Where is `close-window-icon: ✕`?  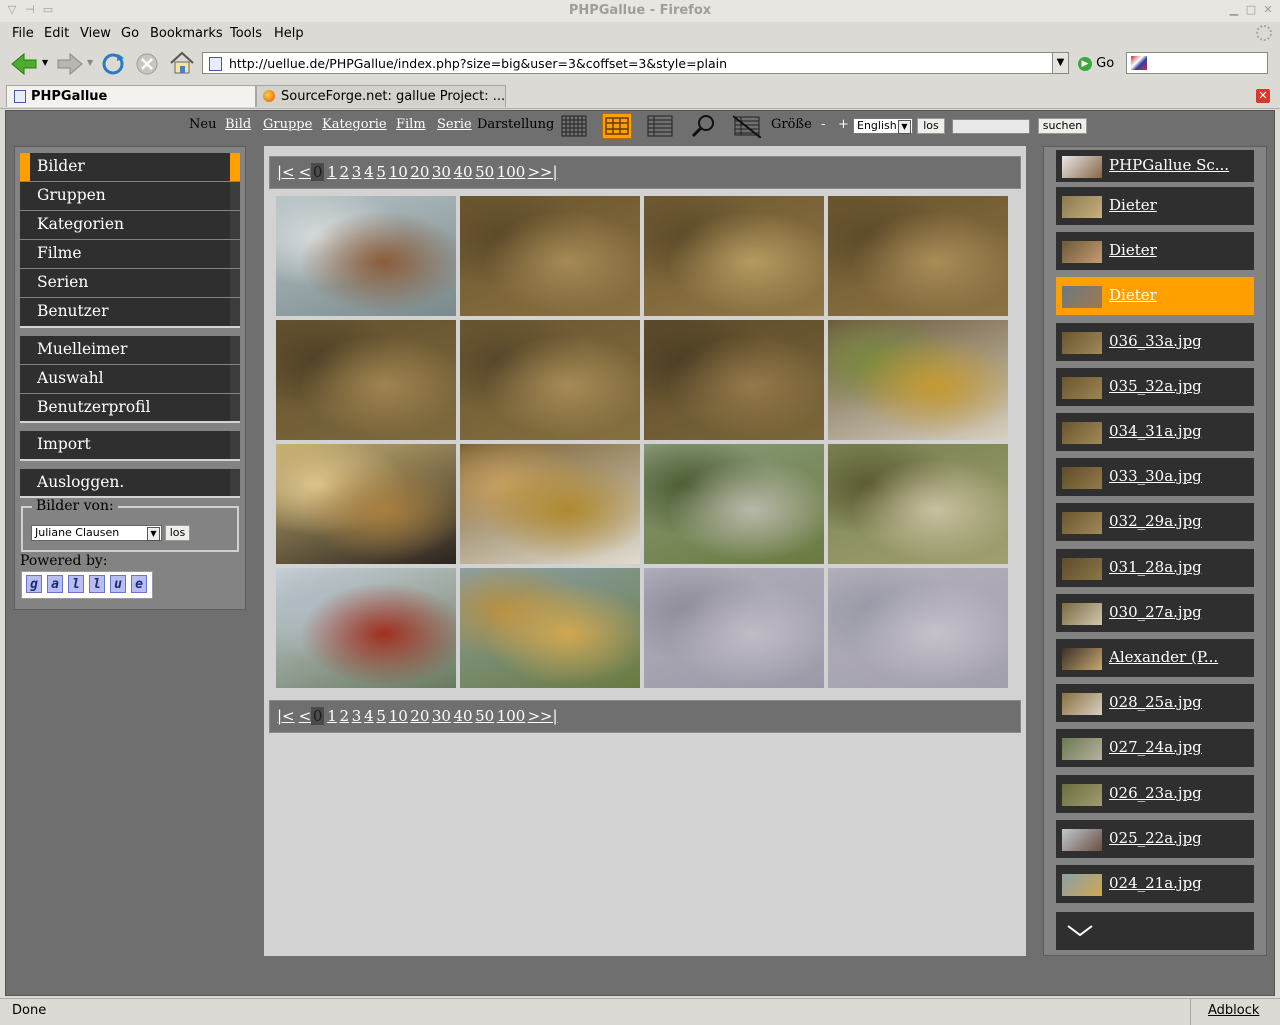
close-window-icon: ✕ is located at coordinates (1268, 10).